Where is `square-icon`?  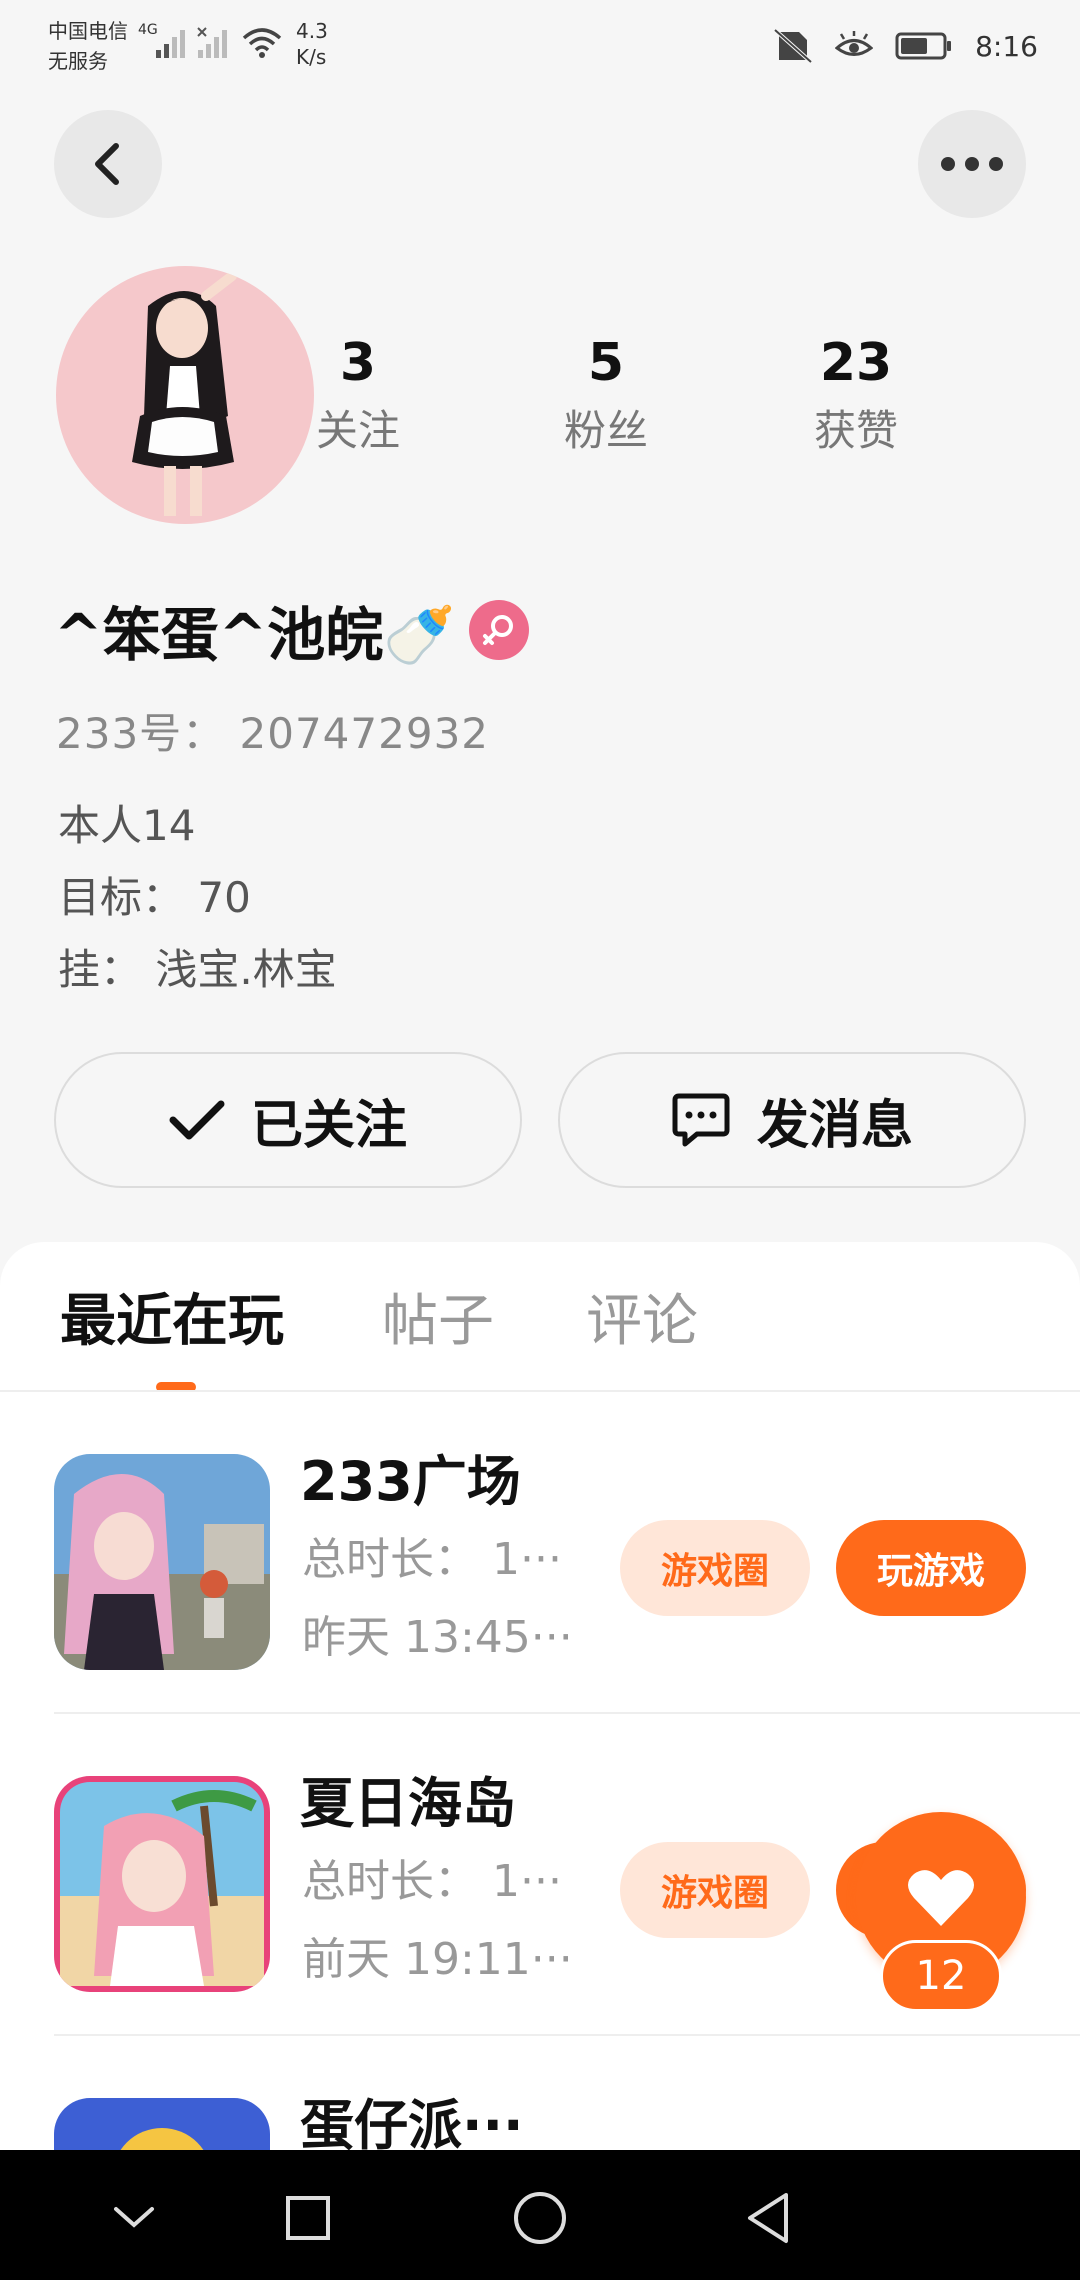
square-icon is located at coordinates (308, 2218).